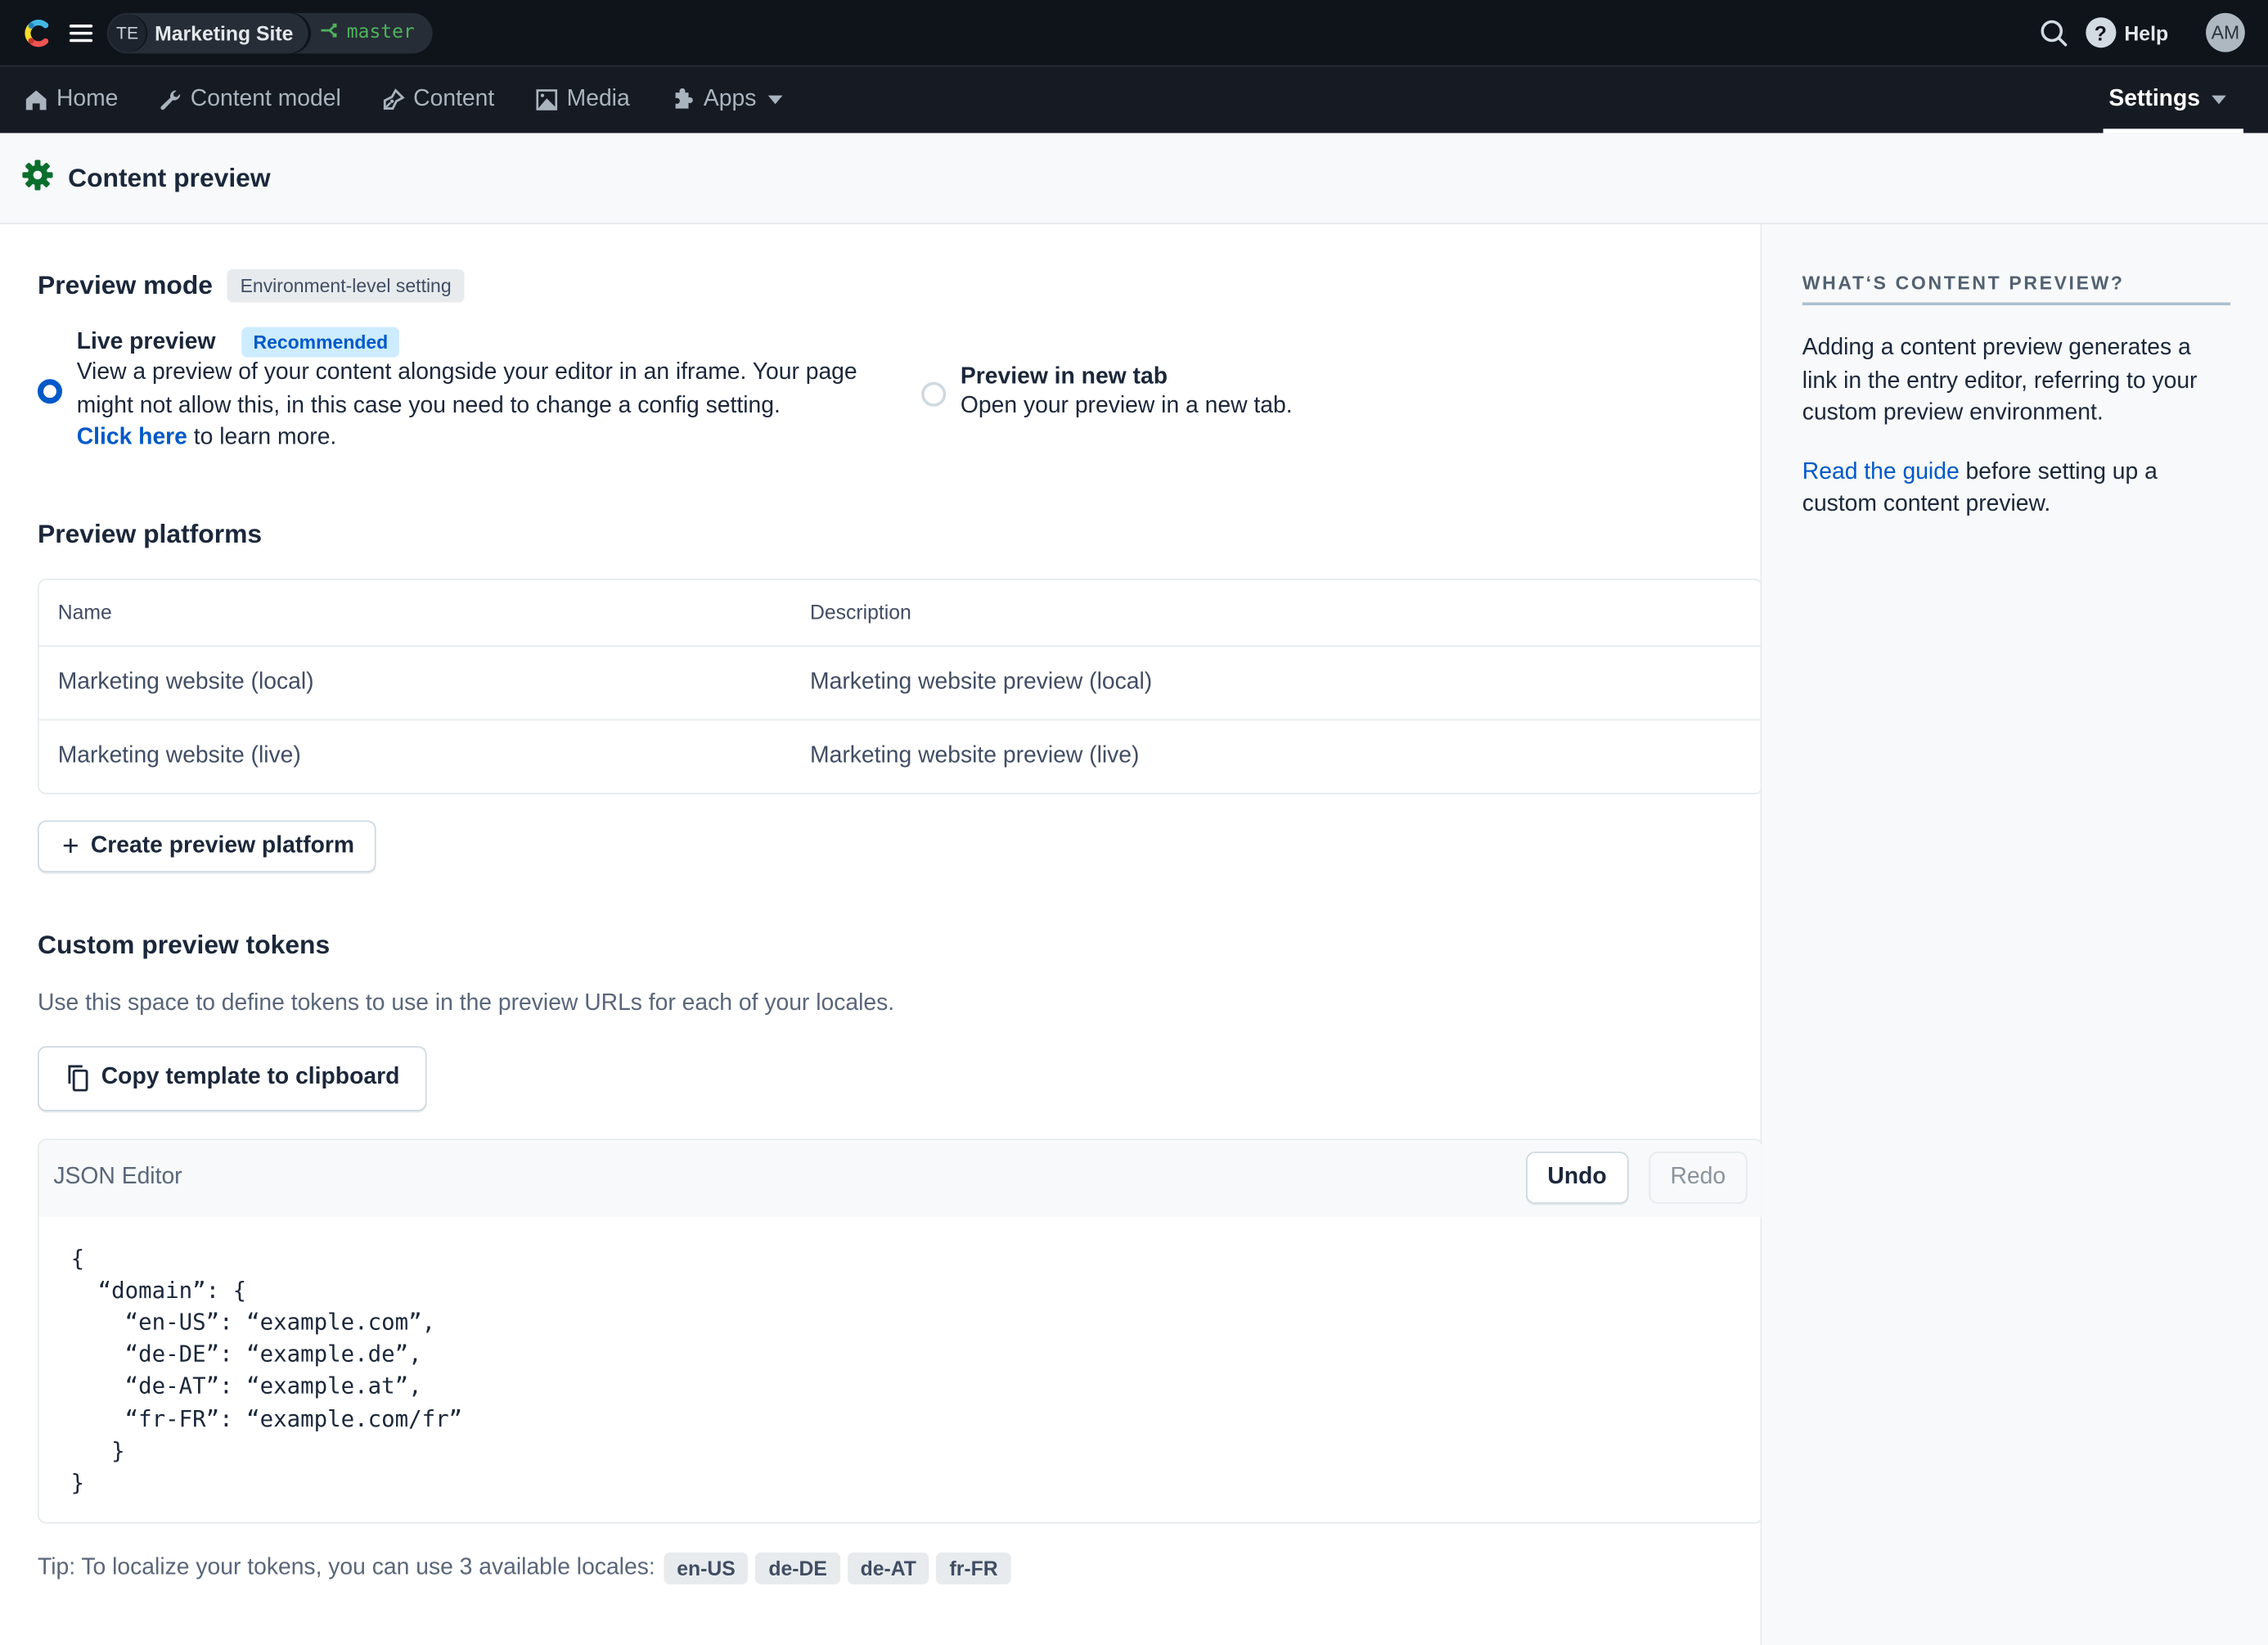 The height and width of the screenshot is (1645, 2268). I want to click on create-preview-platform-label: Create preview platform, so click(223, 845).